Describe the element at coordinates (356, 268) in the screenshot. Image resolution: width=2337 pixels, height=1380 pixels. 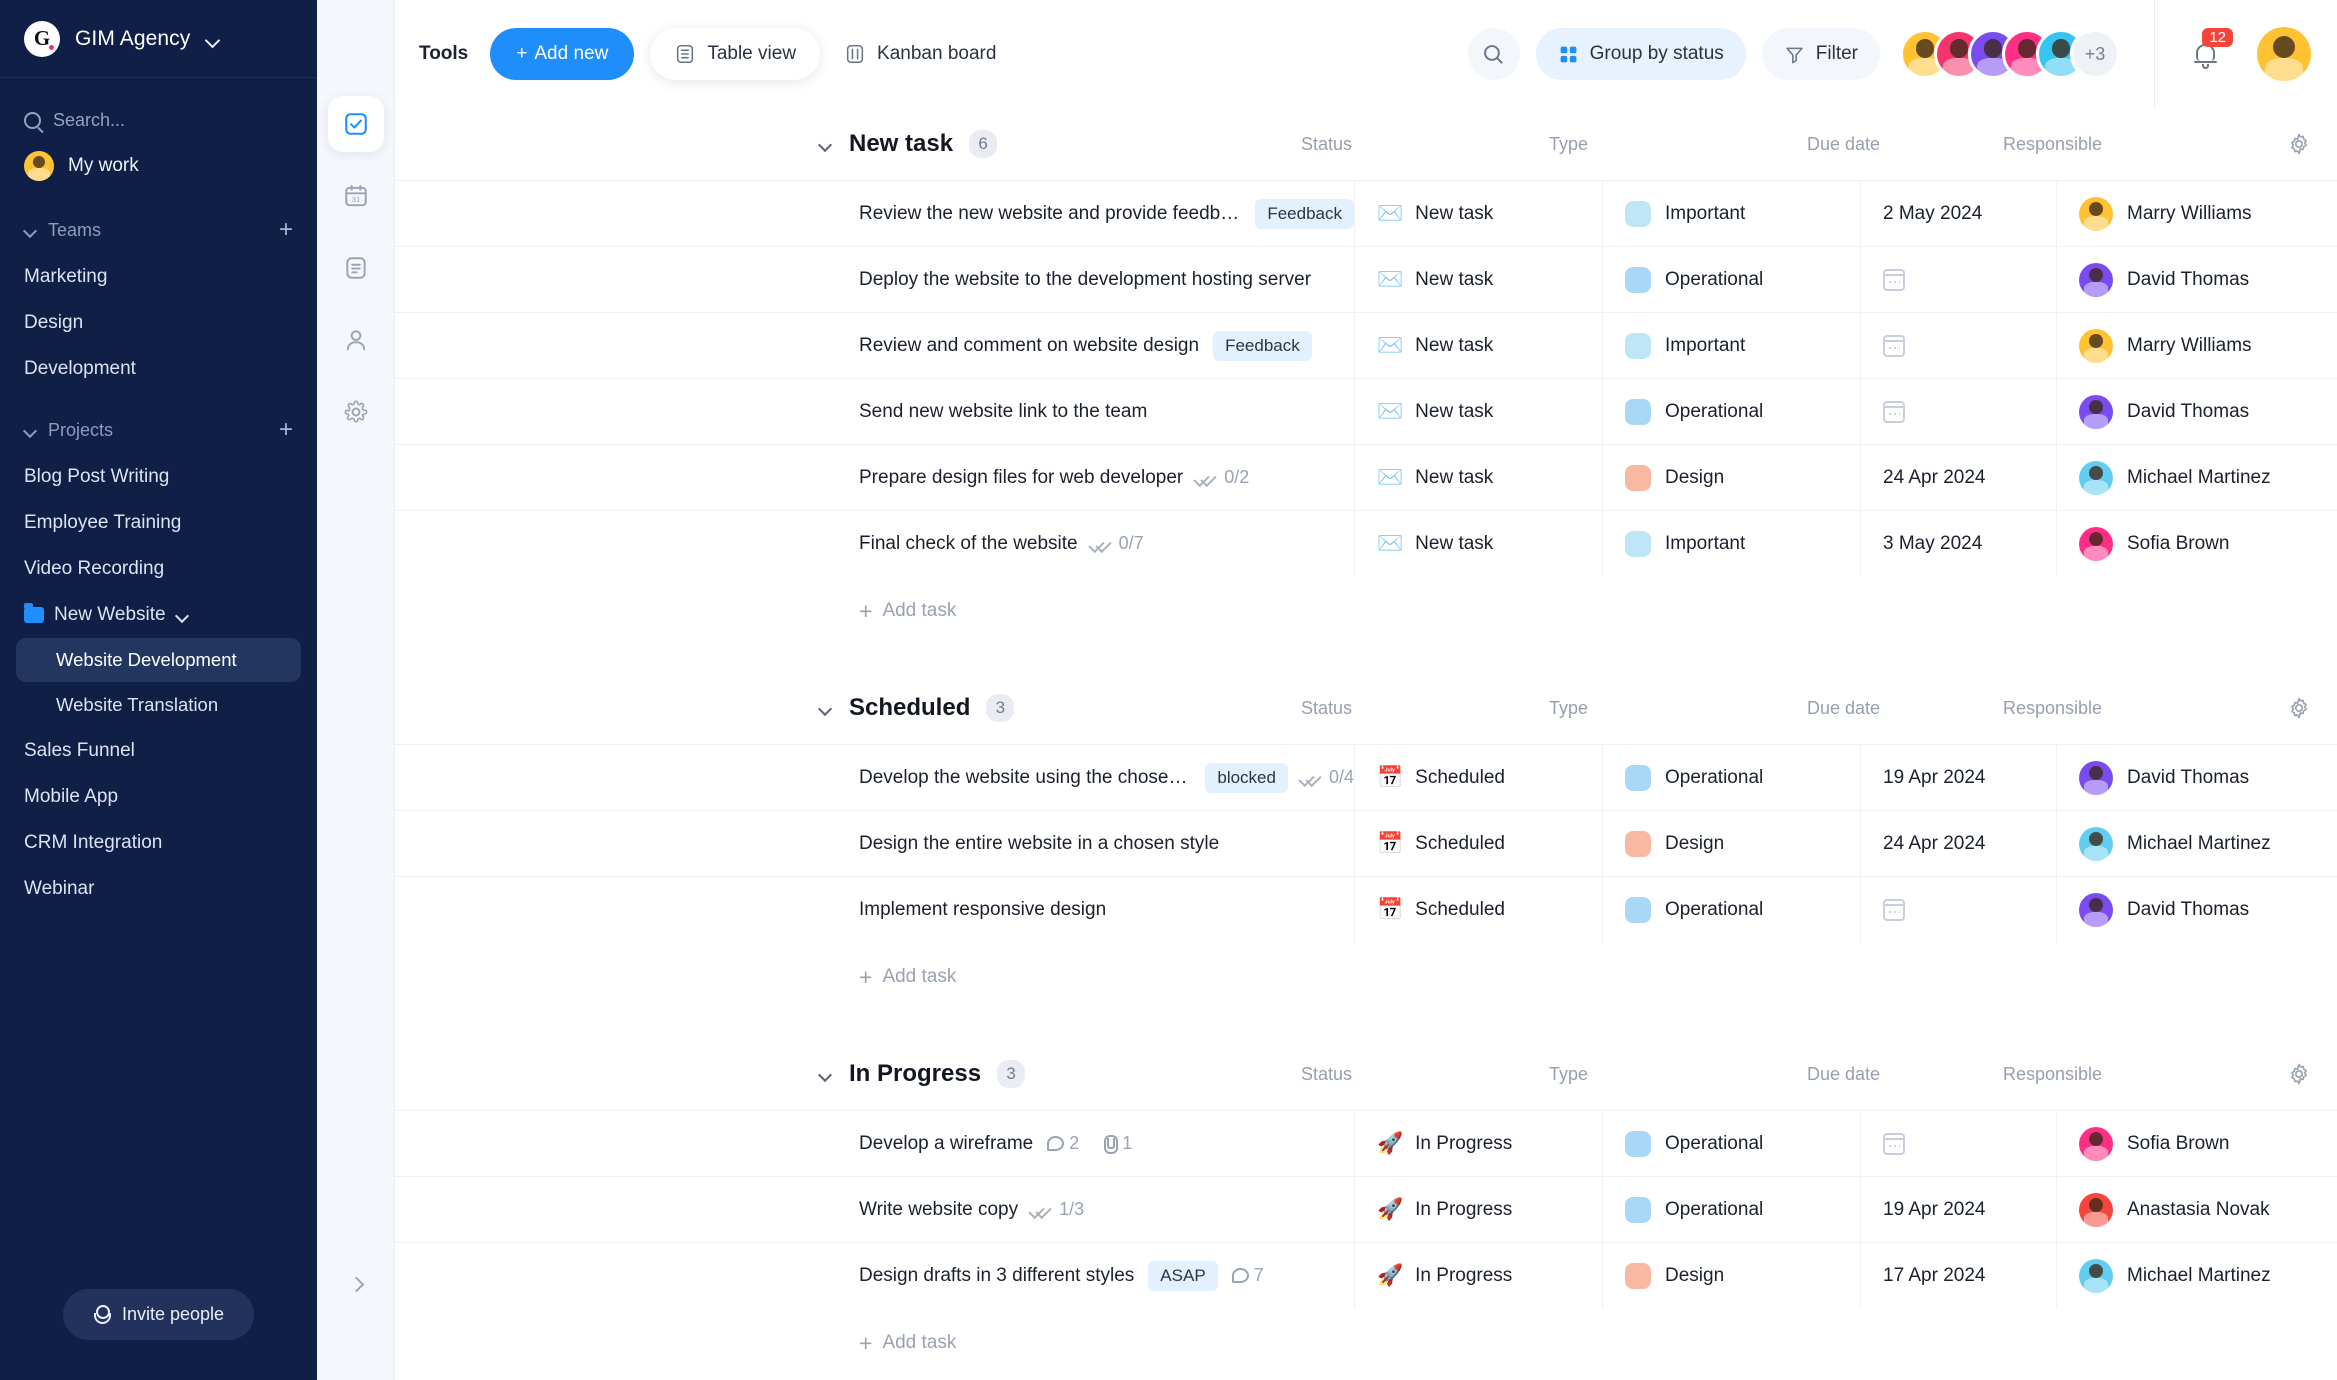
I see `rail-item-documents` at that location.